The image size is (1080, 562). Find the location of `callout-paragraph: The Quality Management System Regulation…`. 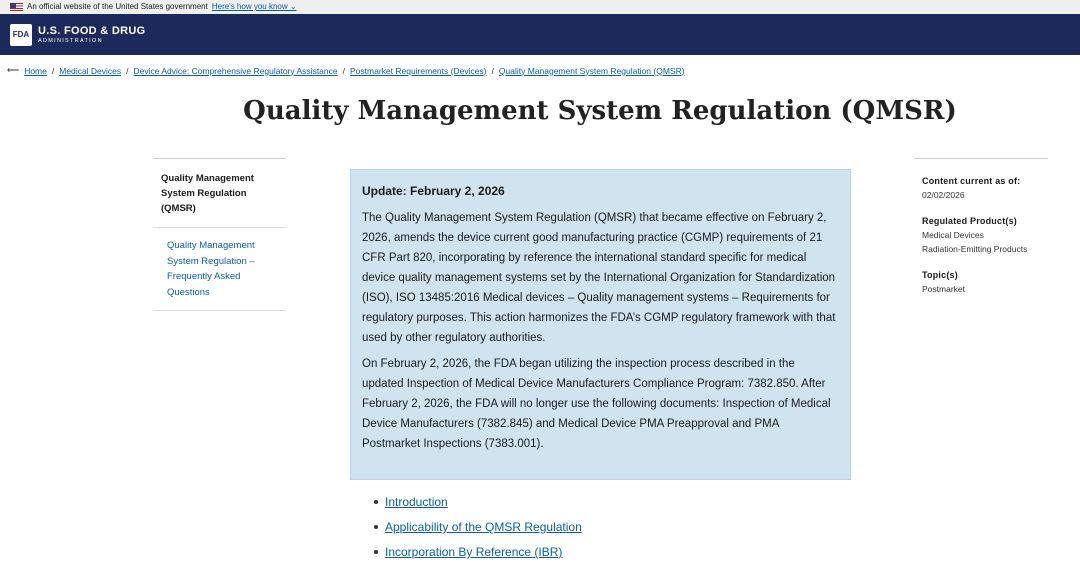

callout-paragraph: The Quality Management System Regulation… is located at coordinates (599, 278).